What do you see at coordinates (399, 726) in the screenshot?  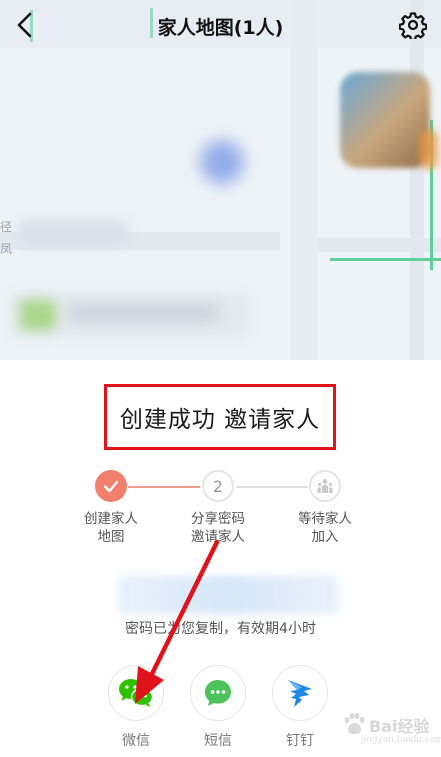 I see `watermark-text: Bai经验` at bounding box center [399, 726].